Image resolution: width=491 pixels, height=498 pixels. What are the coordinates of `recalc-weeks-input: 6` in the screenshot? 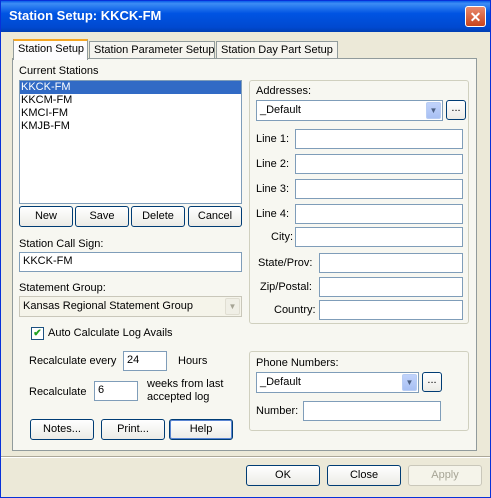 It's located at (116, 391).